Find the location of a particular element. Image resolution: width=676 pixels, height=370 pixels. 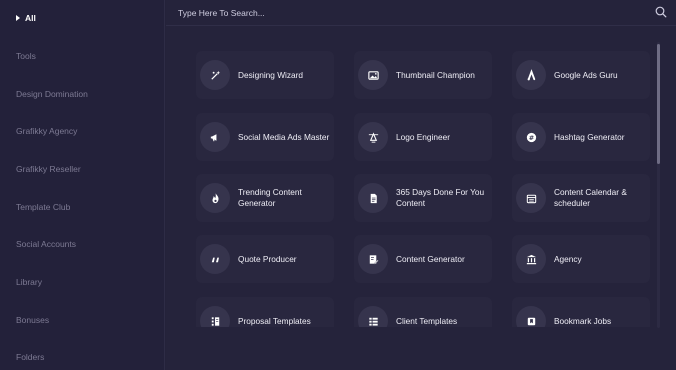

sidebar-item-label: Template Club is located at coordinates (43, 207).